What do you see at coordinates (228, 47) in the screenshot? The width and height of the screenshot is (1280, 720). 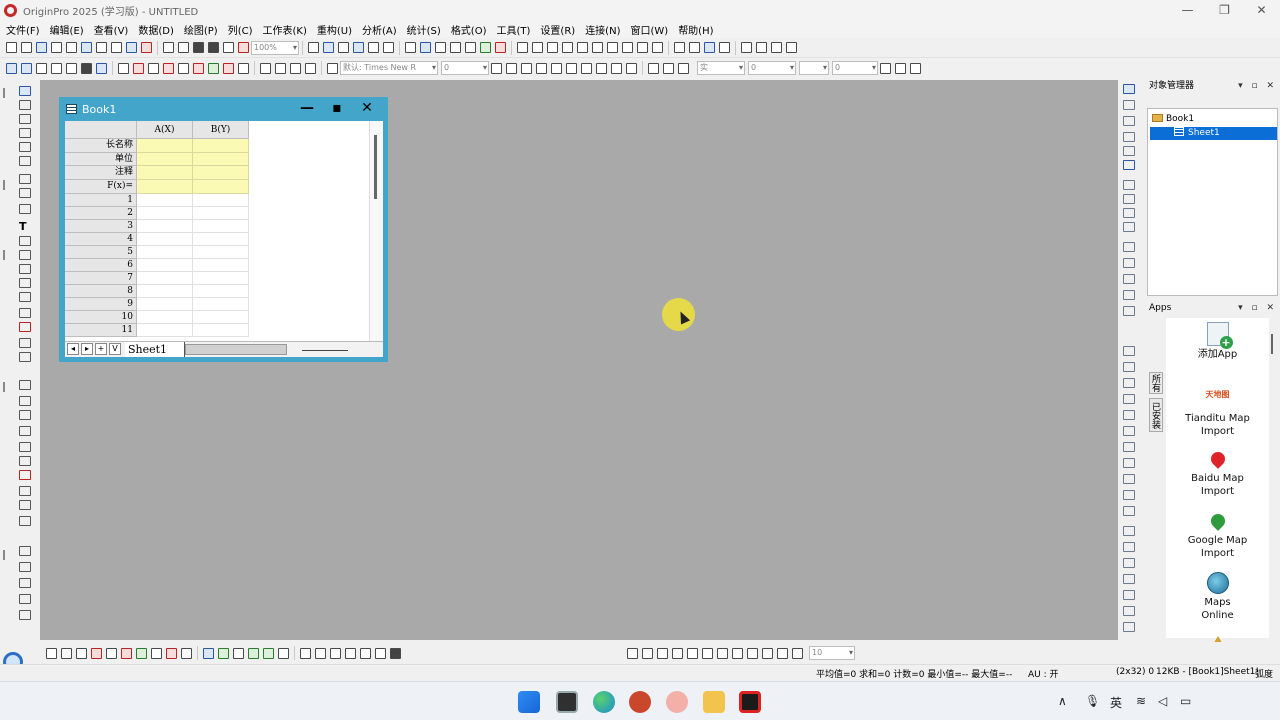 I see `import-icon` at bounding box center [228, 47].